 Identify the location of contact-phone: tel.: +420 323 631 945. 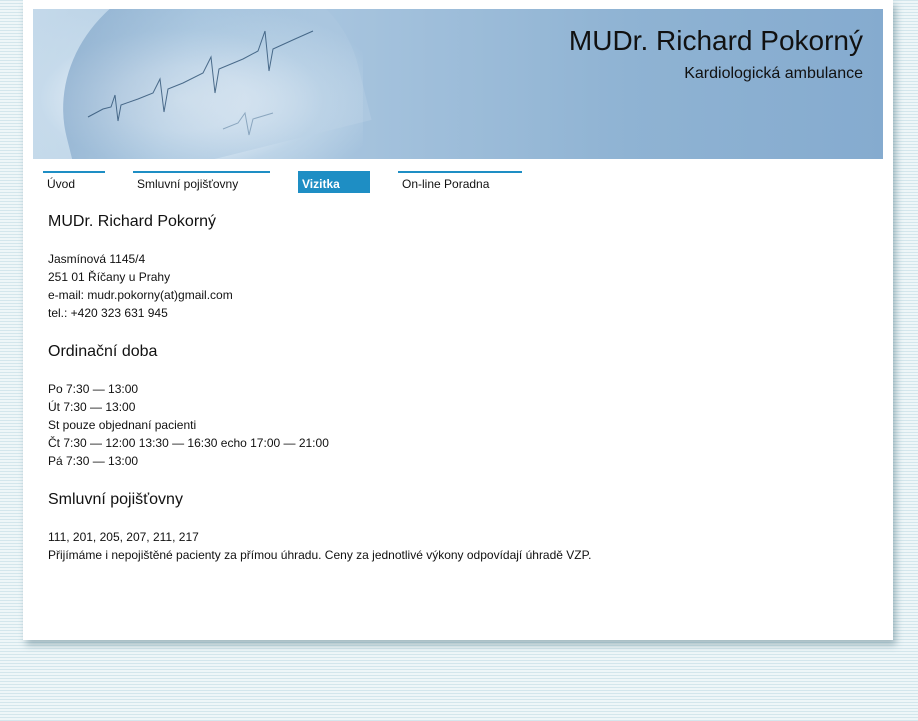
(108, 313).